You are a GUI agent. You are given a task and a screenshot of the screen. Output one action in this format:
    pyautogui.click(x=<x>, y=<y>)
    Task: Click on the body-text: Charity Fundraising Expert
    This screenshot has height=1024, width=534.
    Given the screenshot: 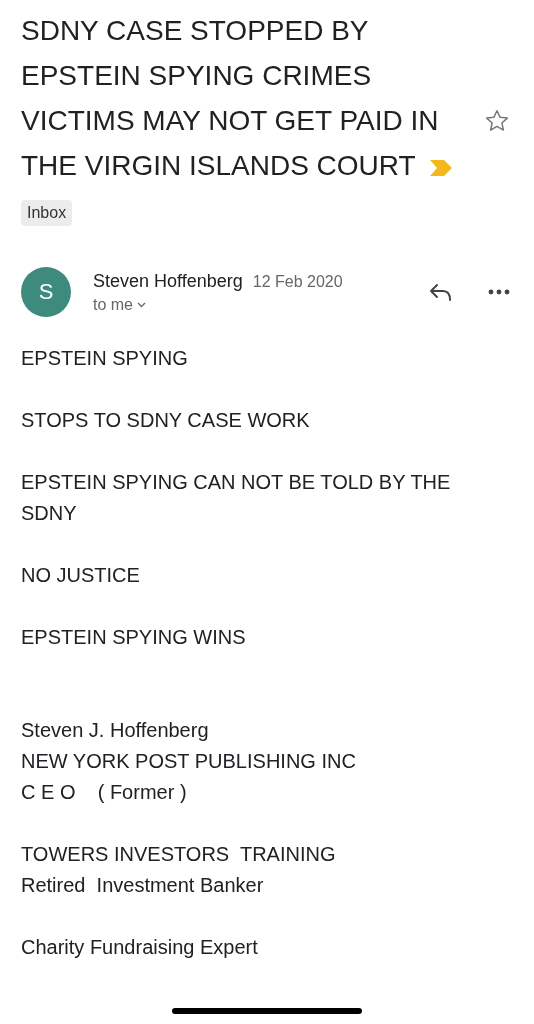 What is the action you would take?
    pyautogui.click(x=140, y=947)
    